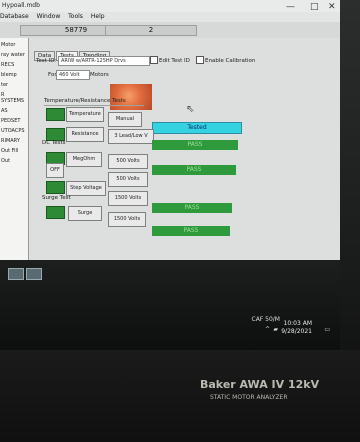  Describe the element at coordinates (56, 198) in the screenshot. I see `surge-test-header: Surge Test` at that location.